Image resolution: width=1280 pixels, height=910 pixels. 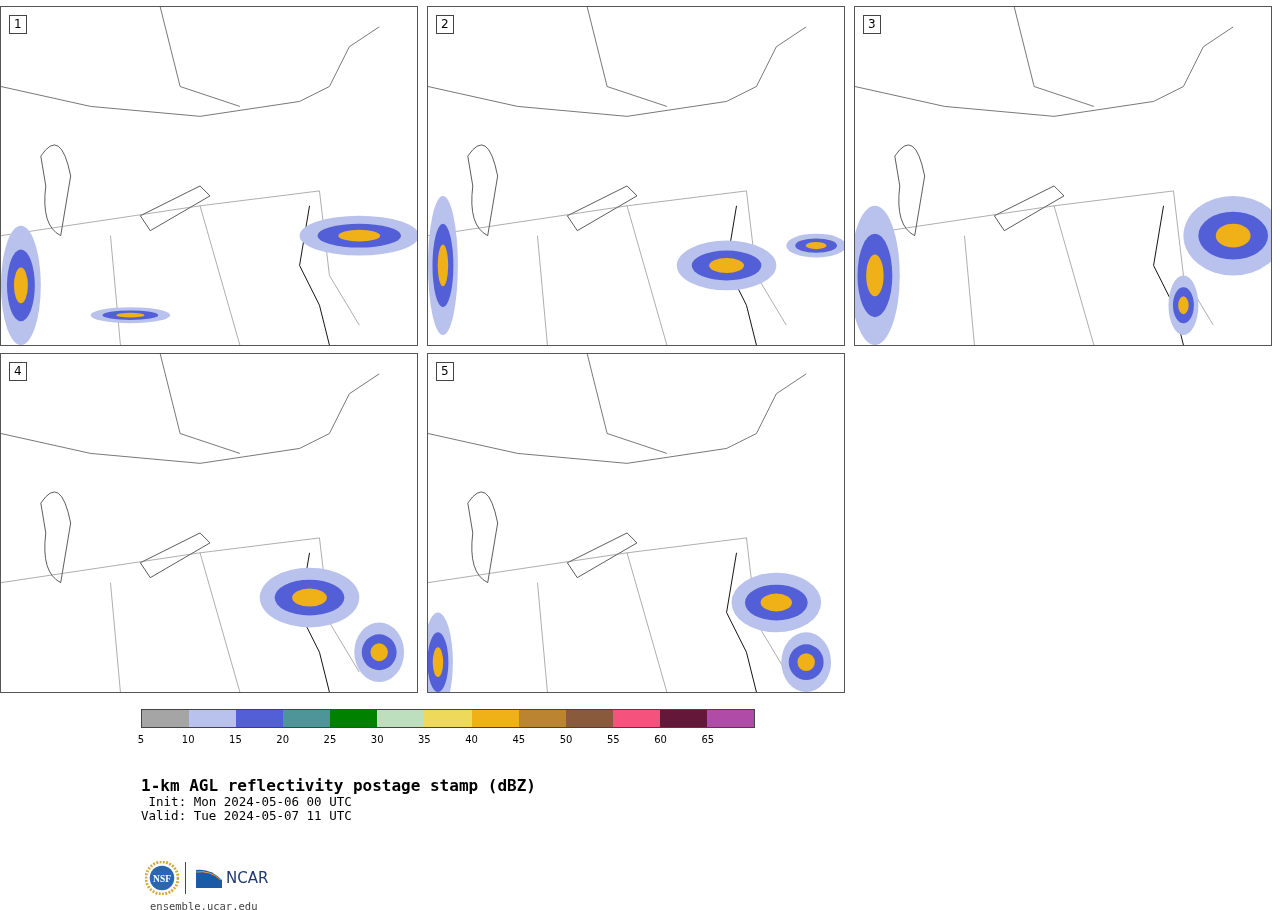 What do you see at coordinates (377, 740) in the screenshot?
I see `scale-tick-label: 30` at bounding box center [377, 740].